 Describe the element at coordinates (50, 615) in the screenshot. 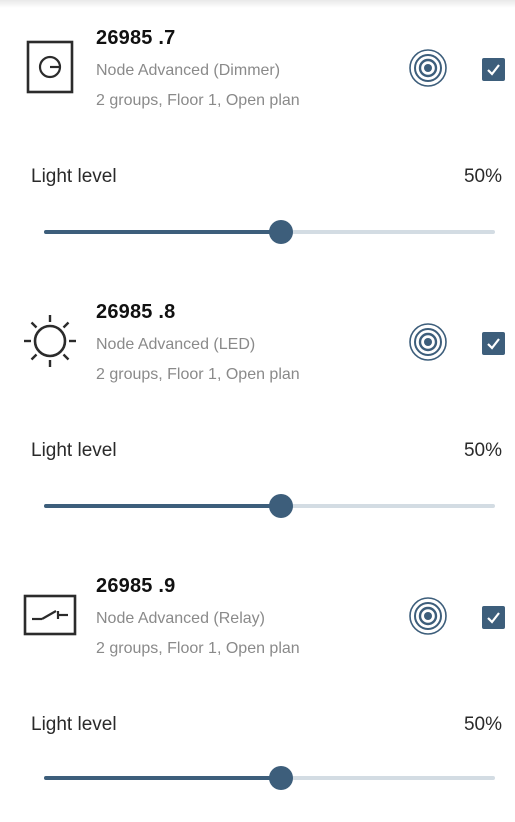

I see `relay-icon` at that location.